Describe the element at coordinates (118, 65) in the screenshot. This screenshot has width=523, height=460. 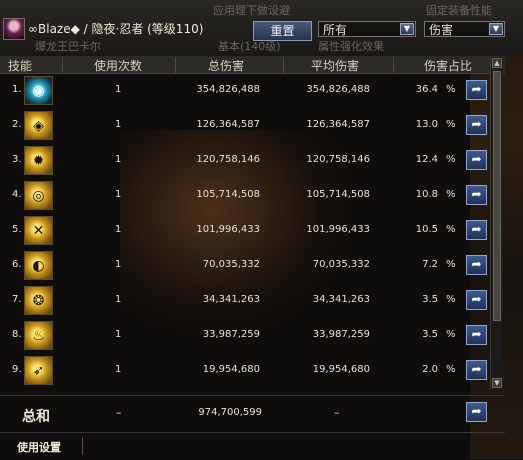
I see `column-use-count: 使用次数` at that location.